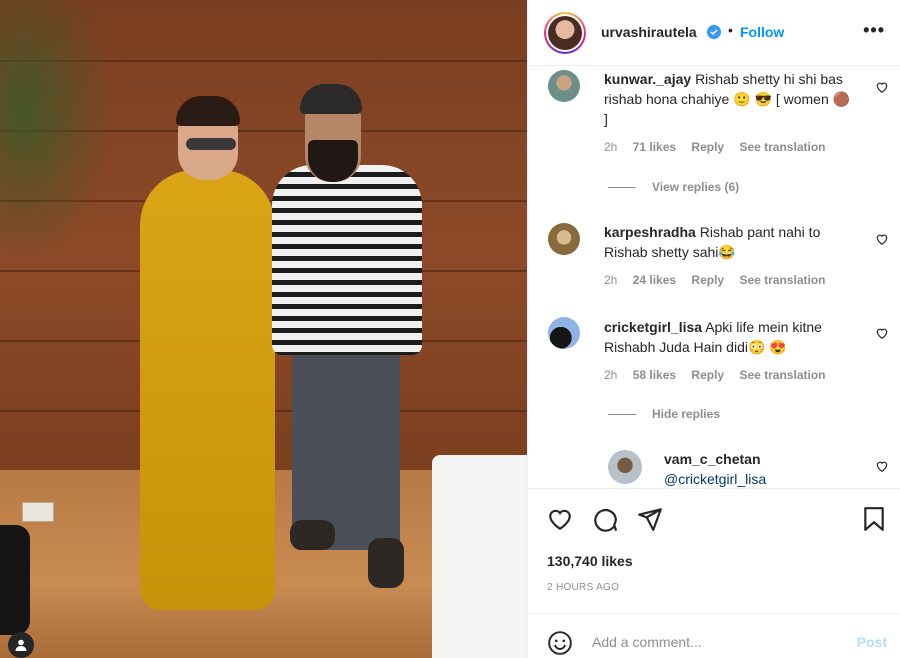  Describe the element at coordinates (872, 642) in the screenshot. I see `post-comment-button: Post` at that location.